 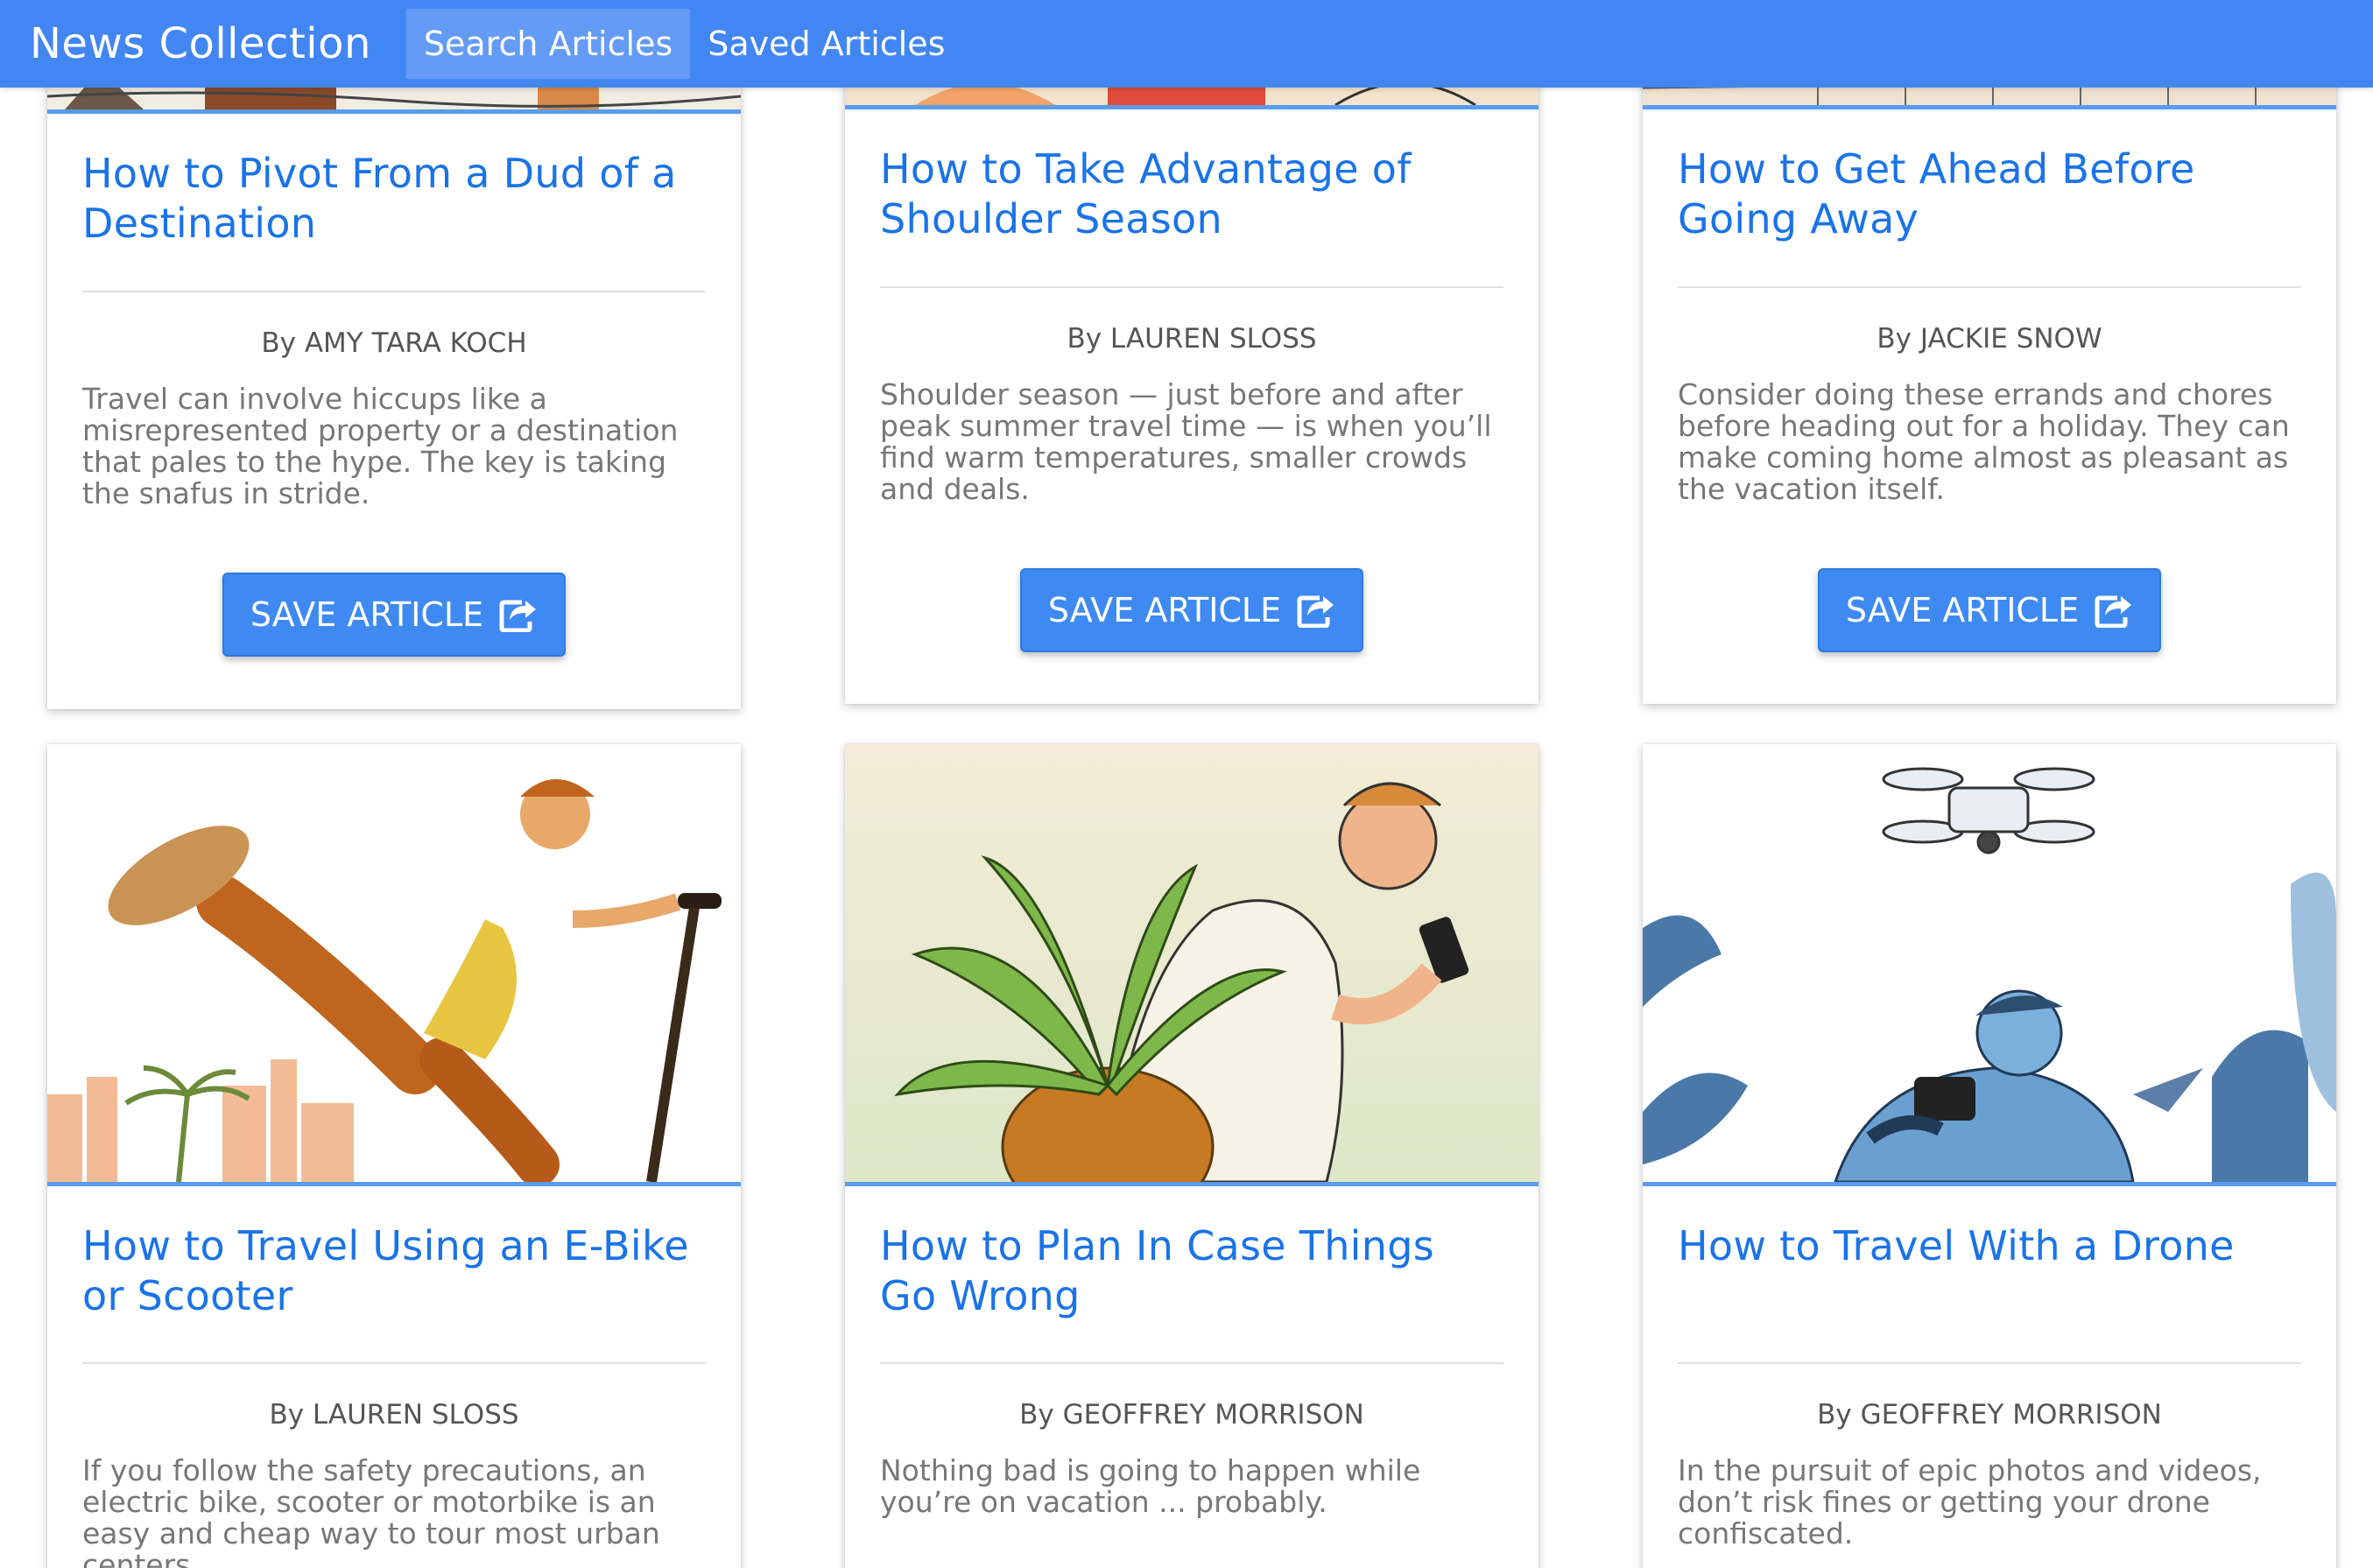 I want to click on article-title: How to Take Advantage of Shoulder Season, so click(x=1191, y=194).